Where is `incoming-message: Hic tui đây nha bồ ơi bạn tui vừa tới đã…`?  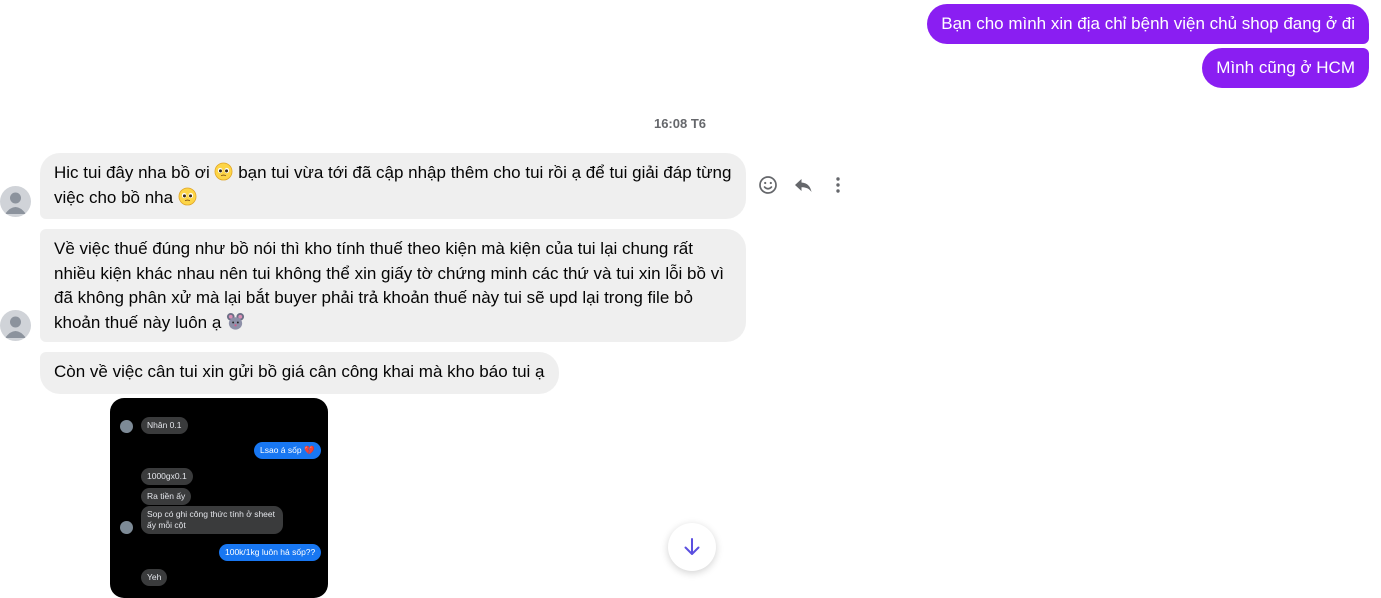
incoming-message: Hic tui đây nha bồ ơi bạn tui vừa tới đã… is located at coordinates (393, 186).